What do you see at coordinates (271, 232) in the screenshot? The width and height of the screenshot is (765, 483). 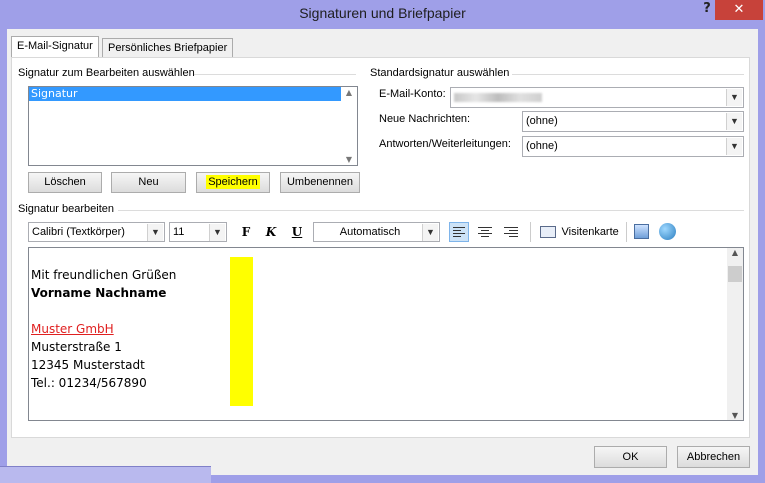 I see `italic-button: K` at bounding box center [271, 232].